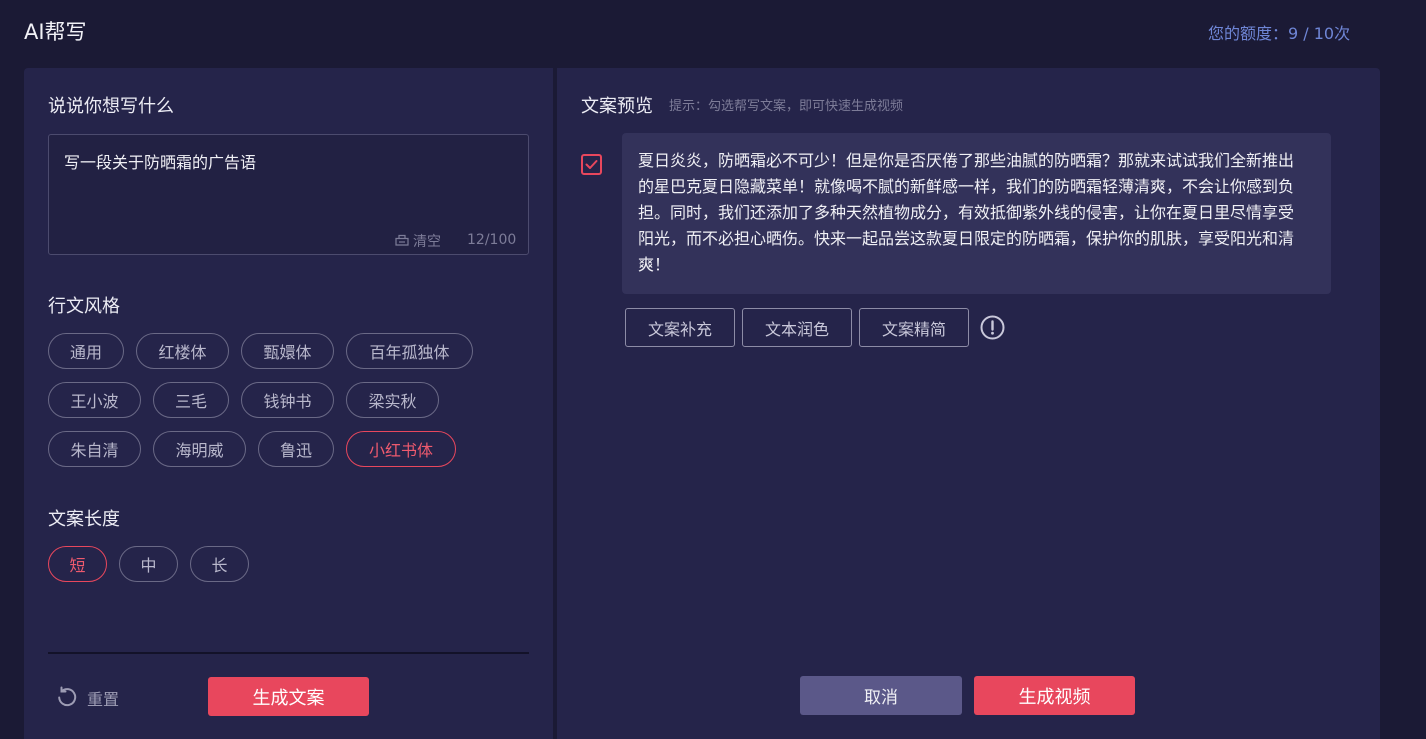 This screenshot has width=1426, height=739. I want to click on style-option-solitude: 百年孤独体, so click(409, 351).